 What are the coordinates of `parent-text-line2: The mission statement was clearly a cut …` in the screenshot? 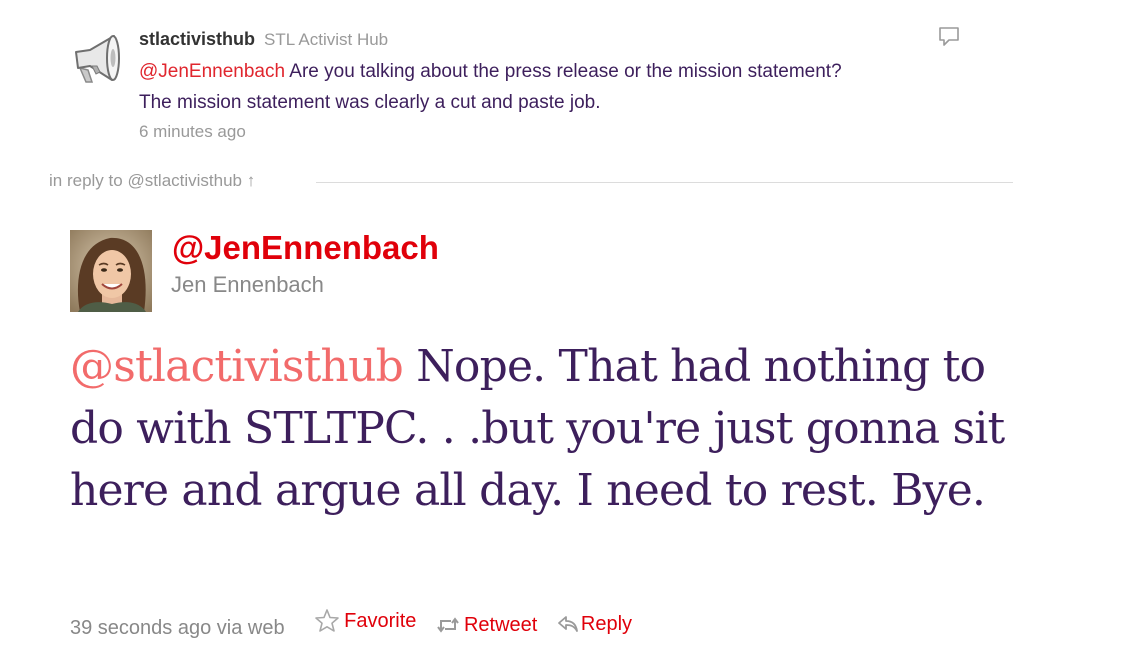 It's located at (370, 102).